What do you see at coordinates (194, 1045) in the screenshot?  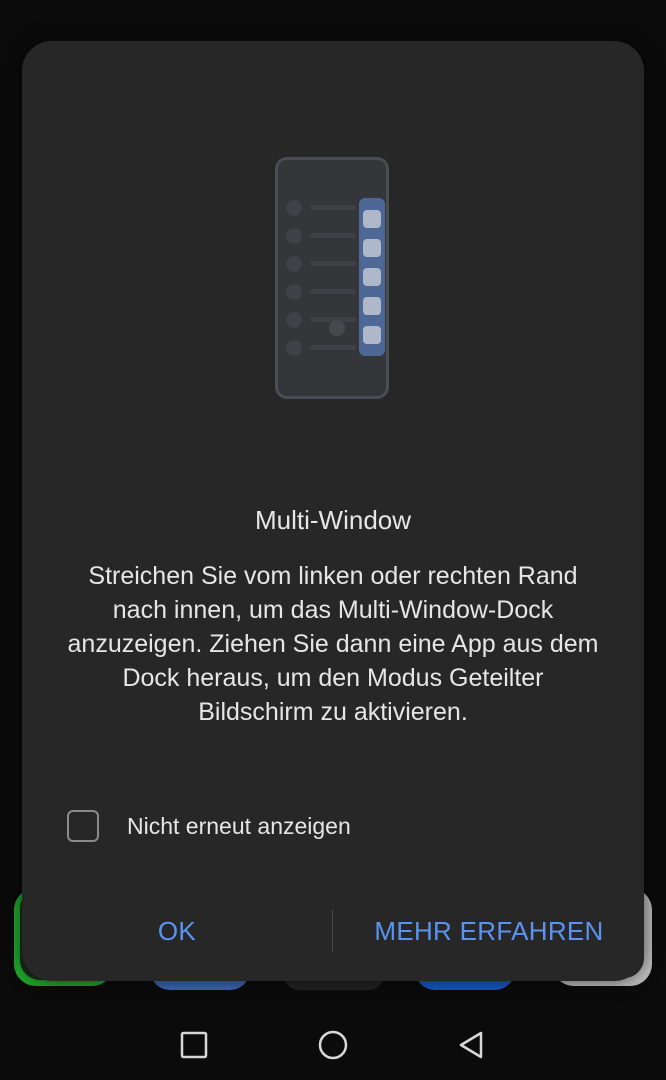 I see `recent-apps-icon` at bounding box center [194, 1045].